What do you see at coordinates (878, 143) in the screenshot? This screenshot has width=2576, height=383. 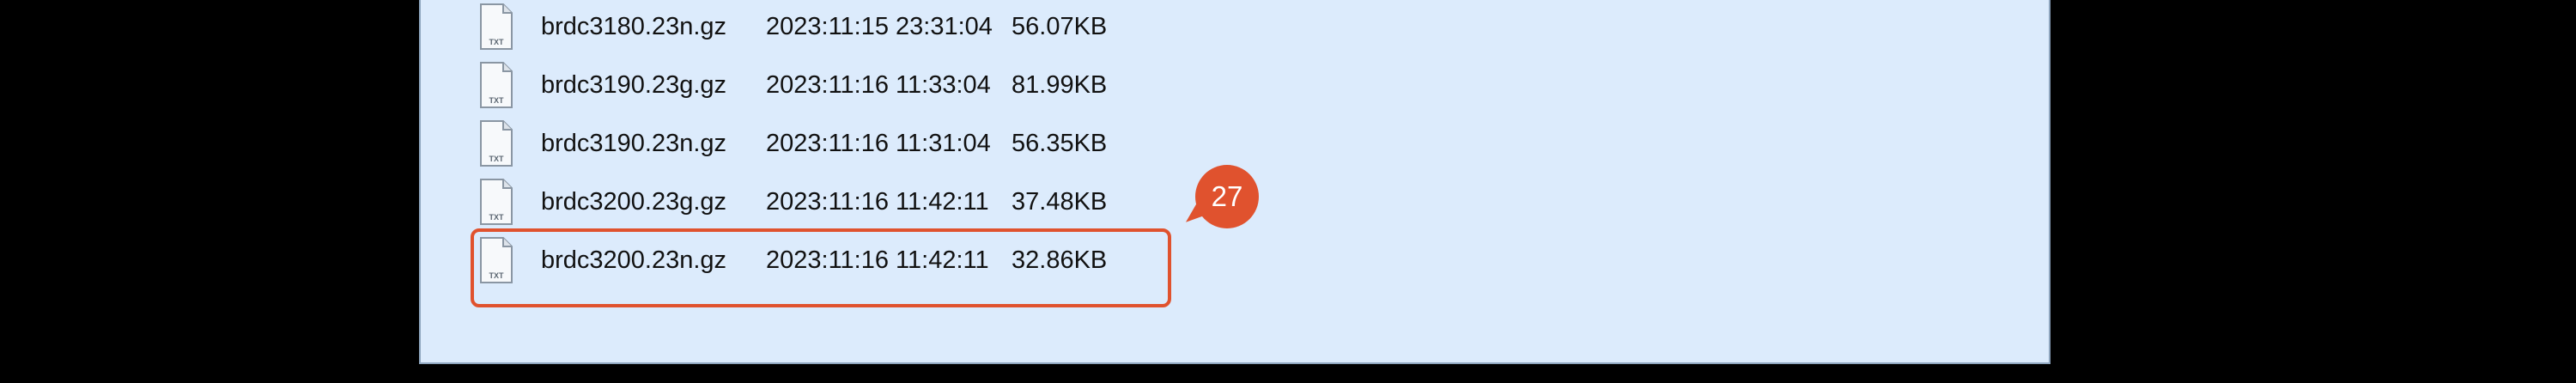 I see `file-date: 2023:11:16 11:31:04` at bounding box center [878, 143].